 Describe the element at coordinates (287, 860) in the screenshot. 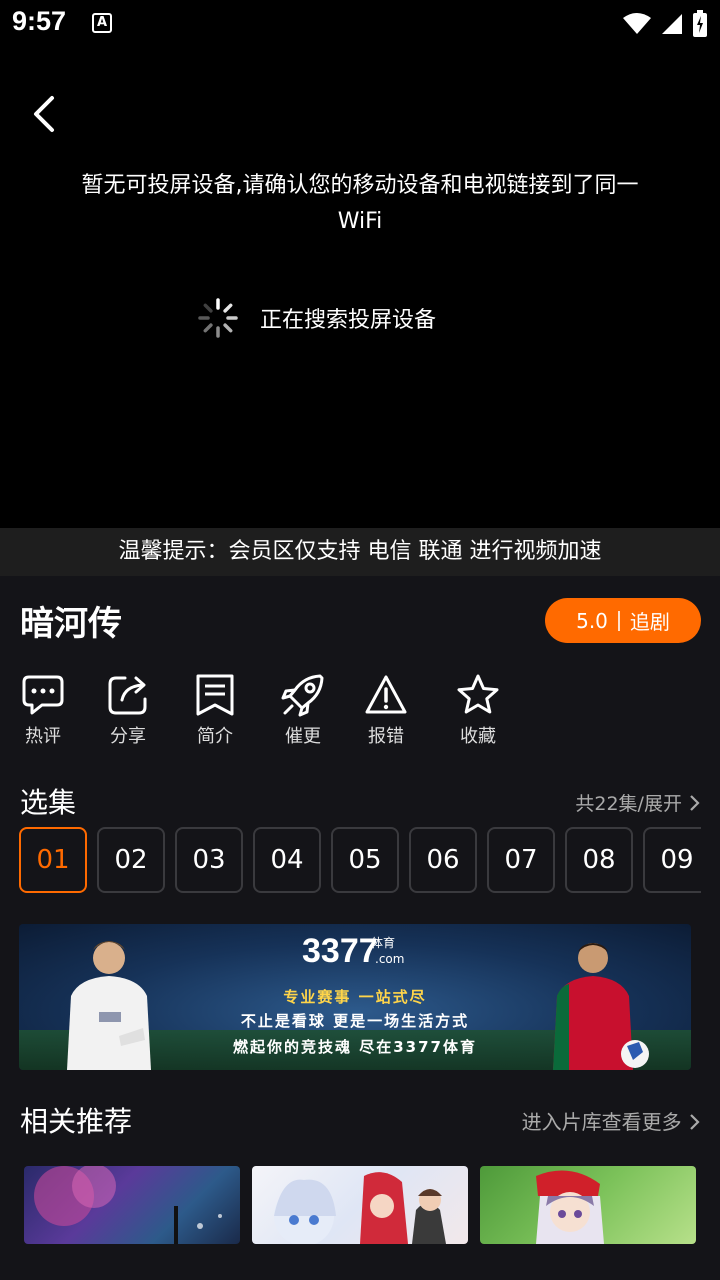

I see `episode-button: 04` at that location.